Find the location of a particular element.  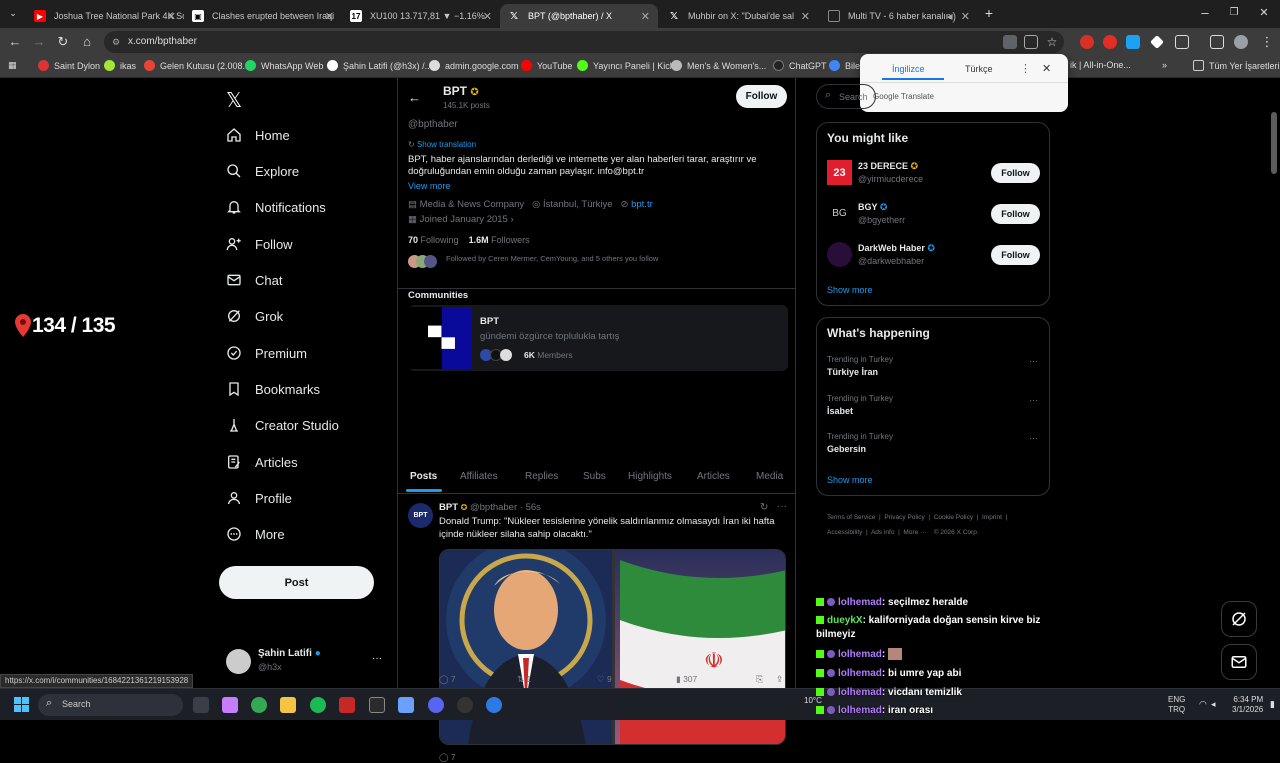

grok-icon: ↻ is located at coordinates (764, 507).